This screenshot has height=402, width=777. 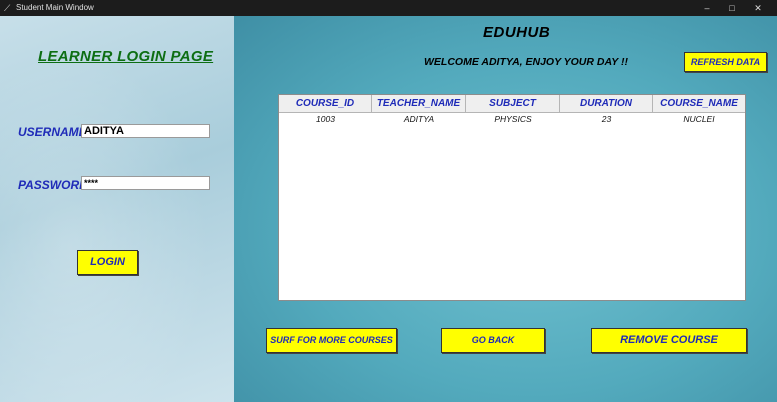 I want to click on cell-course-name: NUCLEI, so click(x=699, y=119).